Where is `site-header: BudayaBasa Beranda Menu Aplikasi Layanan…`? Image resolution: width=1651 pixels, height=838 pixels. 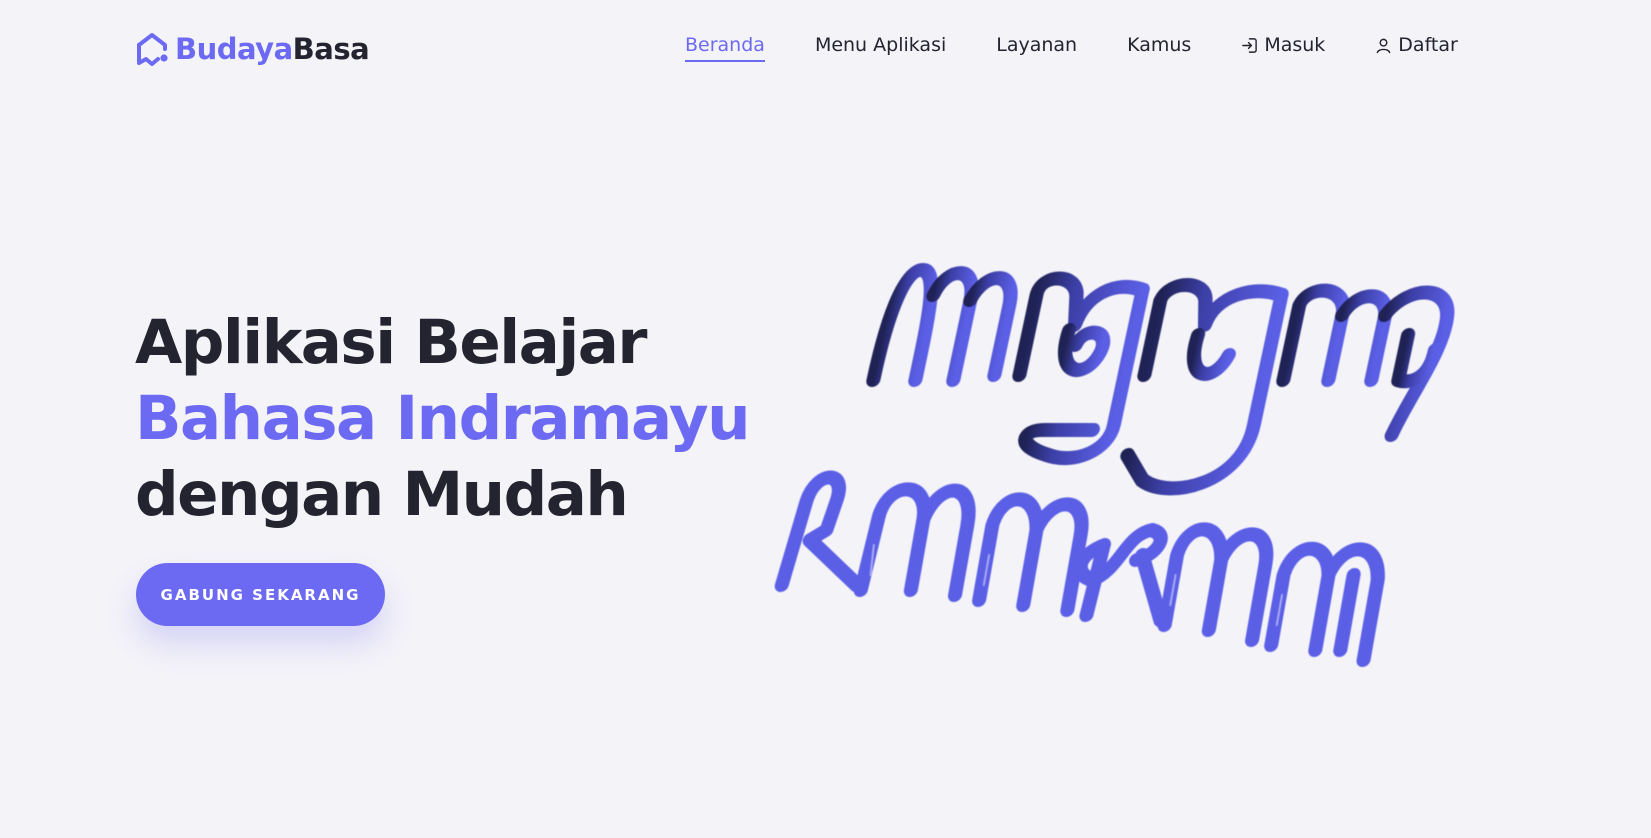
site-header: BudayaBasa Beranda Menu Aplikasi Layanan… is located at coordinates (825, 48).